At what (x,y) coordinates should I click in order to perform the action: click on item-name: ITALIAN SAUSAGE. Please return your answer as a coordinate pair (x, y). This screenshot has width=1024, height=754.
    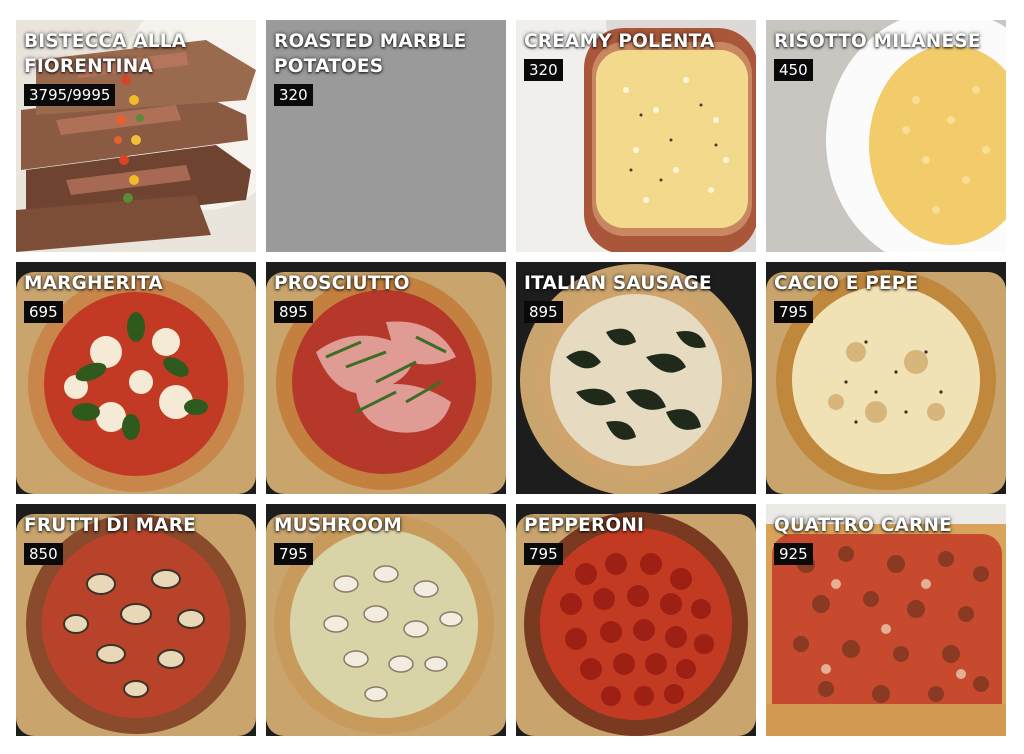
    Looking at the image, I should click on (618, 283).